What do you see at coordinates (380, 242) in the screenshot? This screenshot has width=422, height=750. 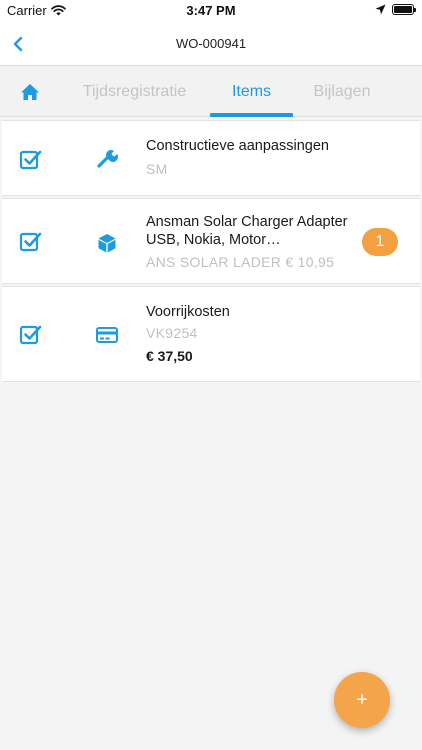 I see `quantity-badge: 1` at bounding box center [380, 242].